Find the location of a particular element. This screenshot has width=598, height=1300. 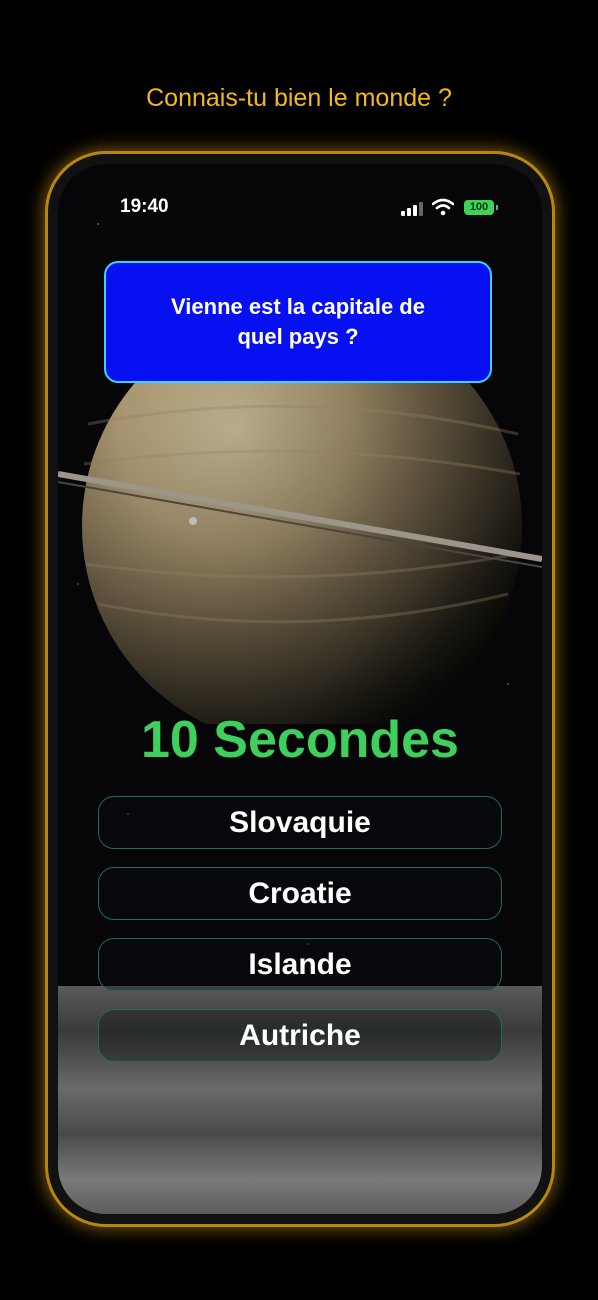

answer-button-slovaquie: Slovaquie is located at coordinates (300, 822).